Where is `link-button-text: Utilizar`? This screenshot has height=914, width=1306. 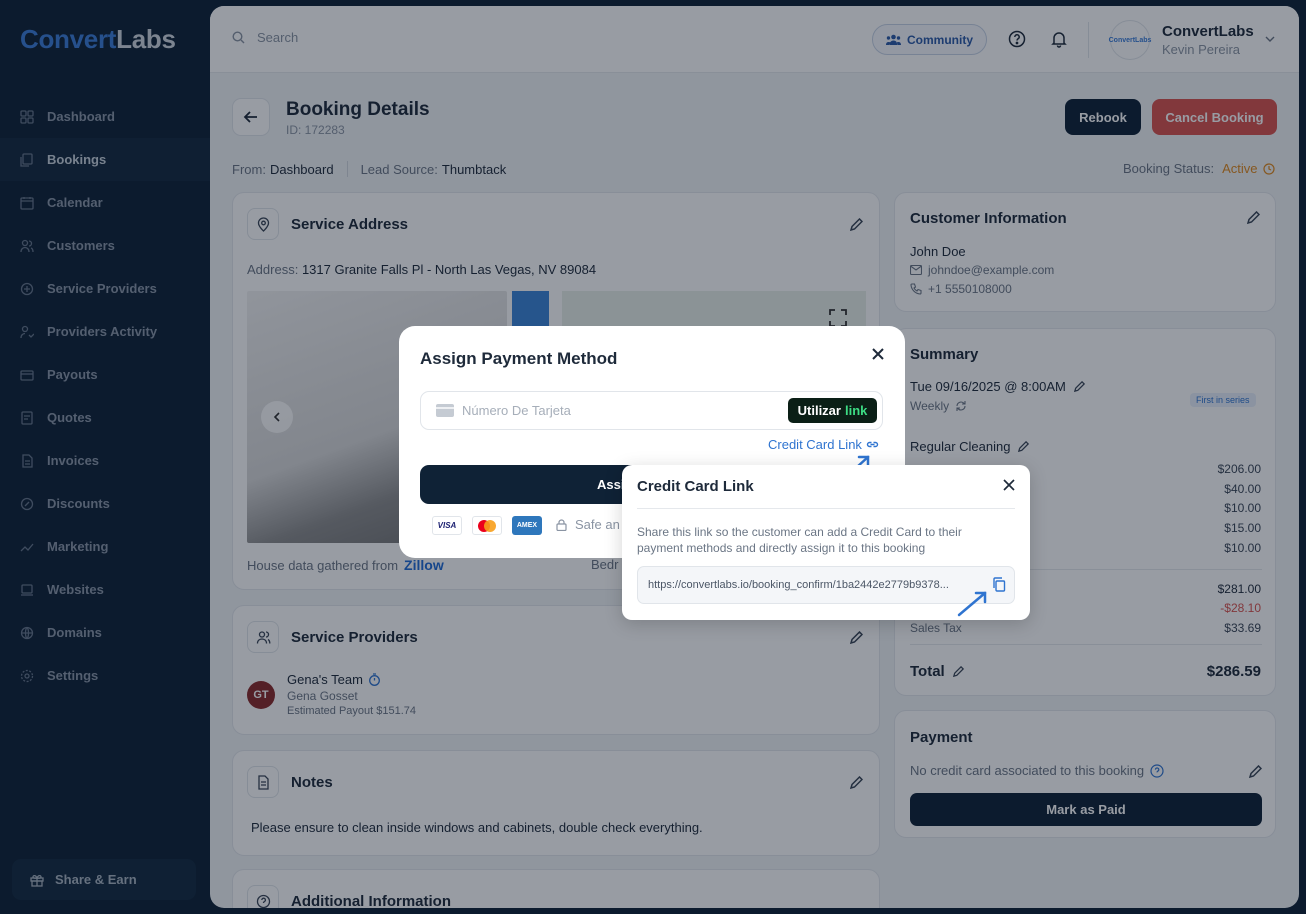
link-button-text: Utilizar is located at coordinates (819, 410).